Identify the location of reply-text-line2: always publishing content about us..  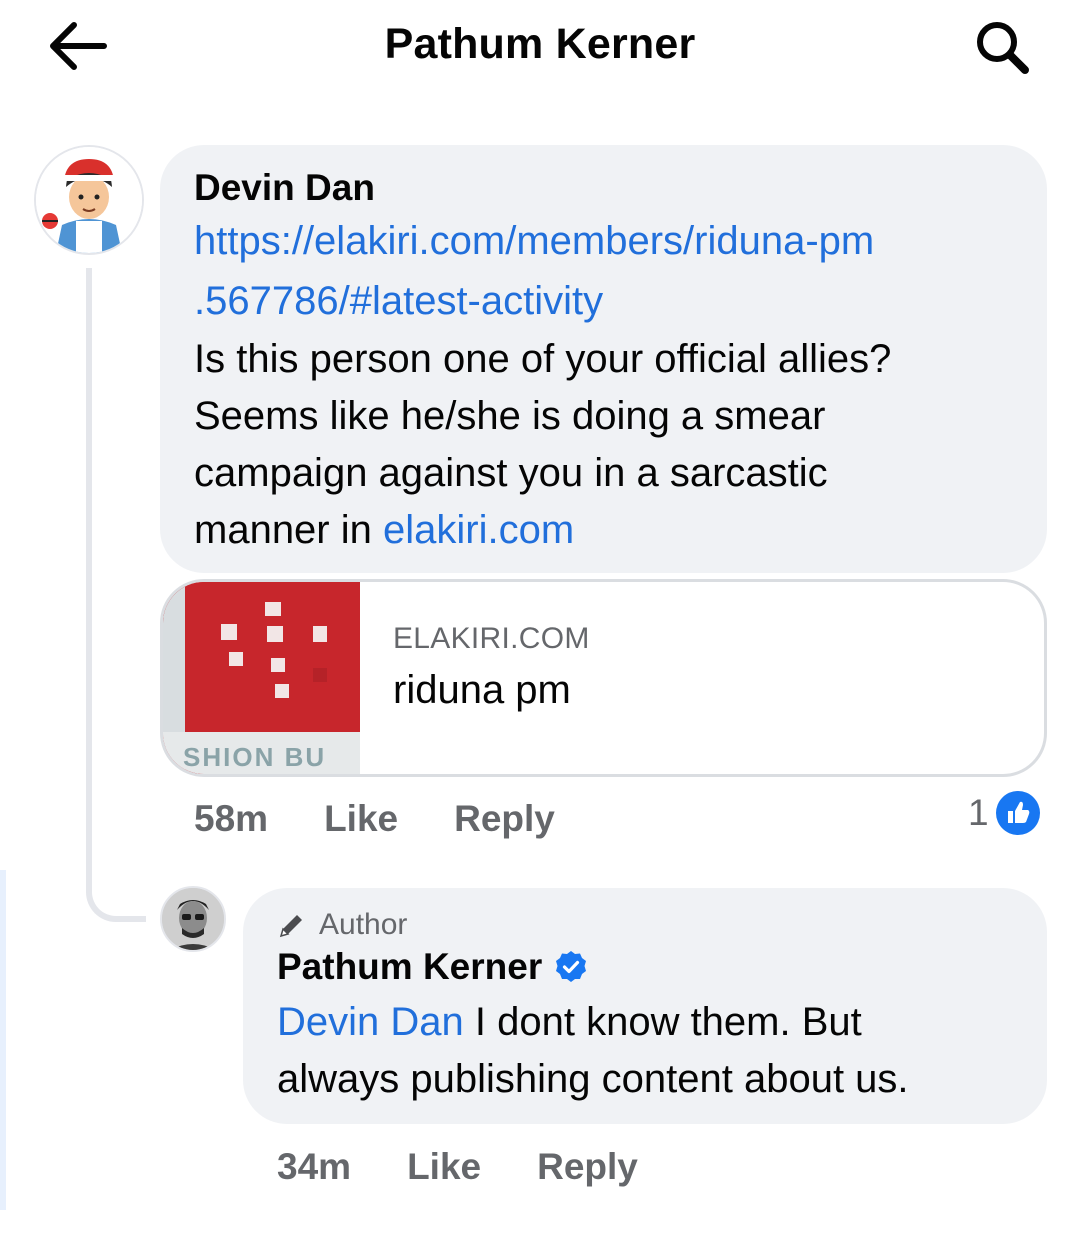
(593, 1079).